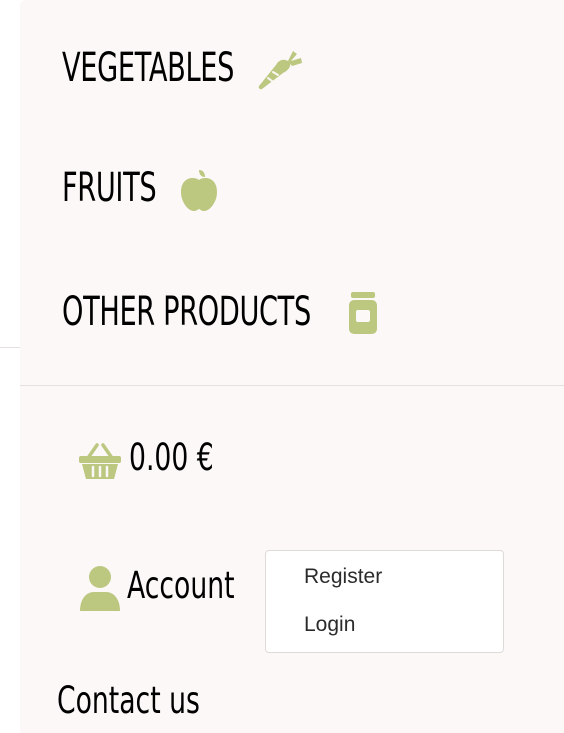 This screenshot has height=733, width=564. I want to click on menu-divider, so click(292, 385).